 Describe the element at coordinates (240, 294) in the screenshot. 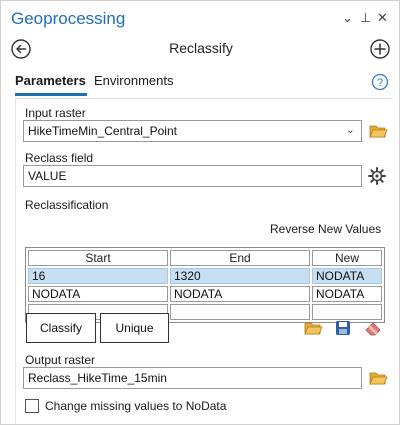

I see `table-cell-end: NODATA` at that location.